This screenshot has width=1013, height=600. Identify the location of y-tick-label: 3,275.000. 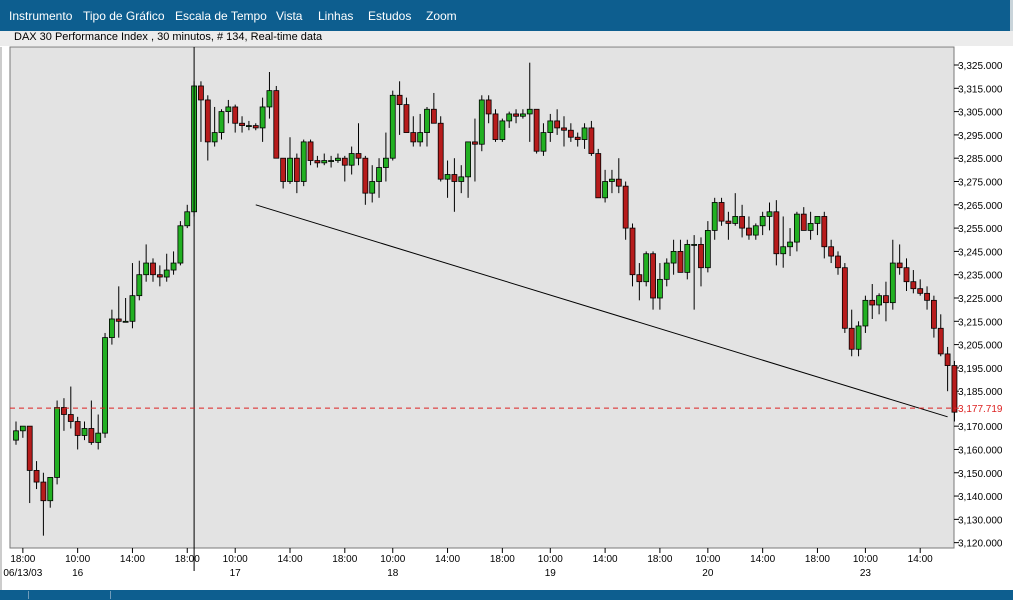
(980, 183).